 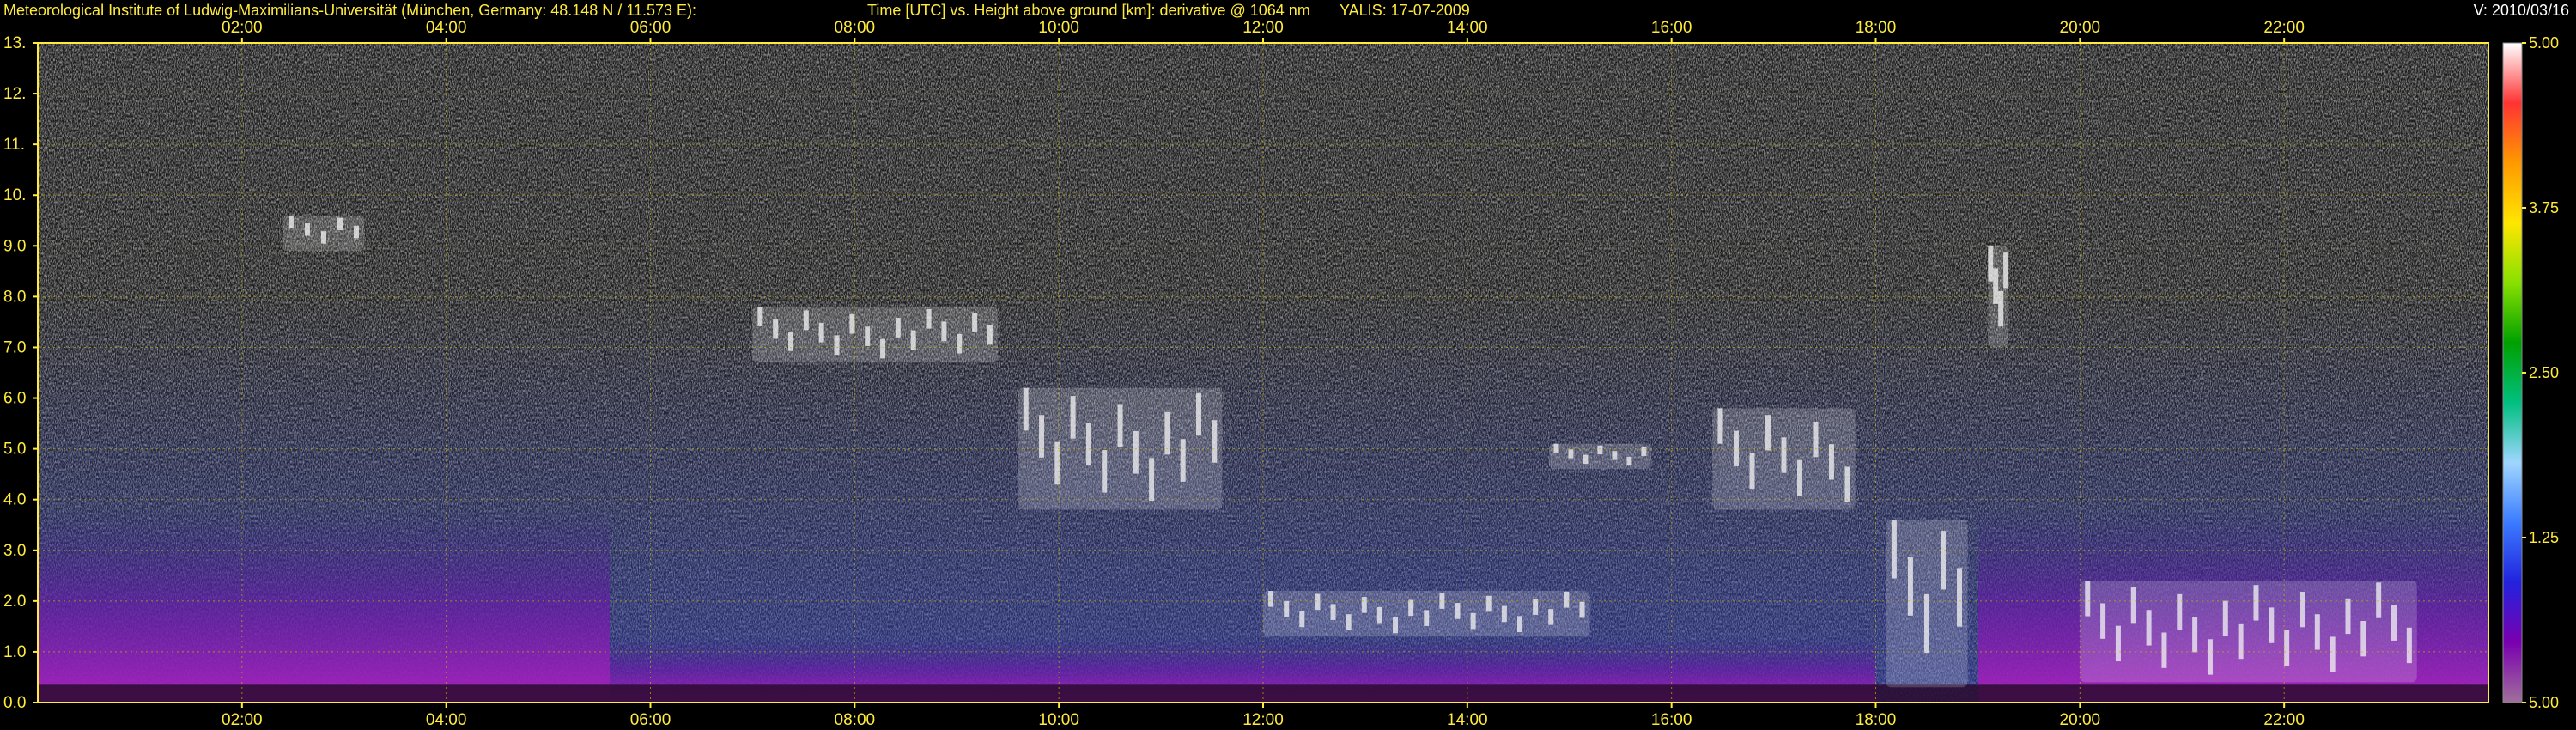 What do you see at coordinates (15, 652) in the screenshot?
I see `y-tick-label: 1.0` at bounding box center [15, 652].